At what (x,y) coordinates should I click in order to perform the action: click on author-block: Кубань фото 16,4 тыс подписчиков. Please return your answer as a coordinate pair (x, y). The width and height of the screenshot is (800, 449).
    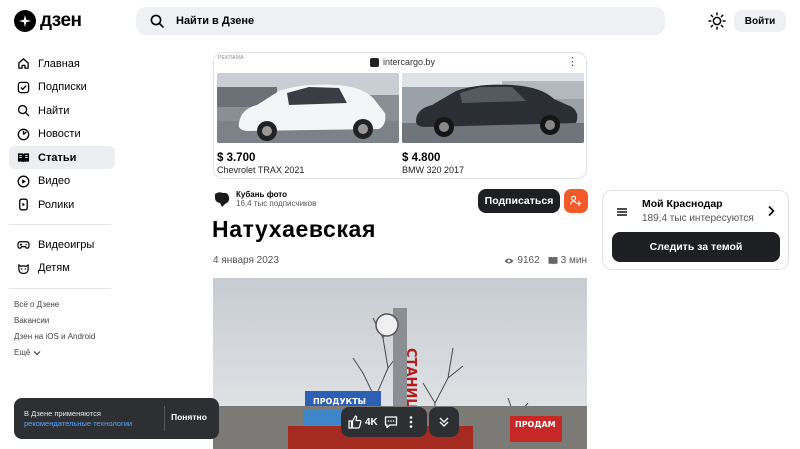
    Looking at the image, I should click on (264, 199).